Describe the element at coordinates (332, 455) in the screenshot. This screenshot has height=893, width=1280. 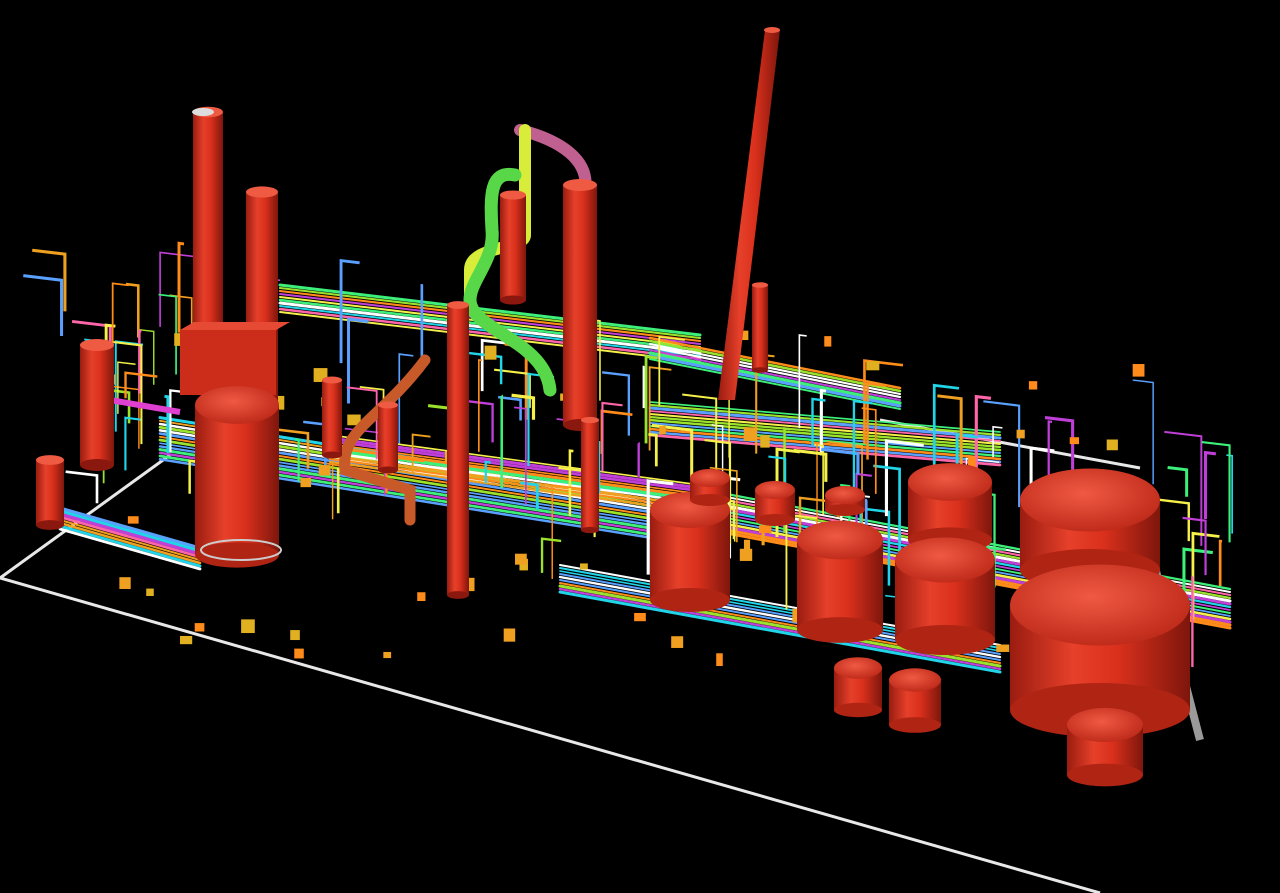
I see `column-small-c1-bottom` at that location.